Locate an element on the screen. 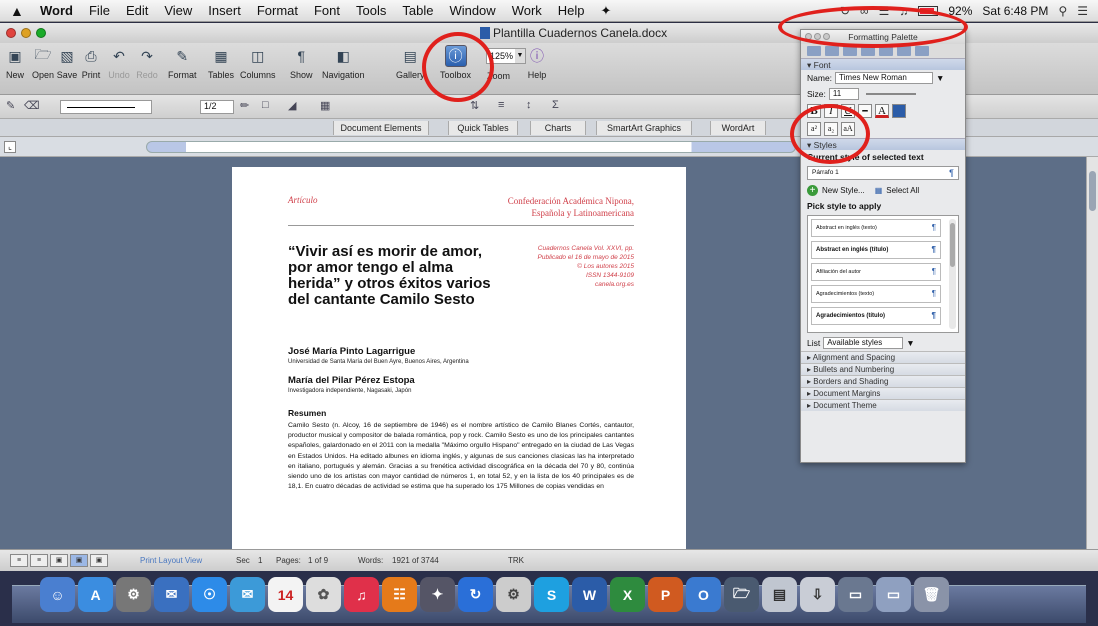  volume-icon: ♫ is located at coordinates (903, 11).